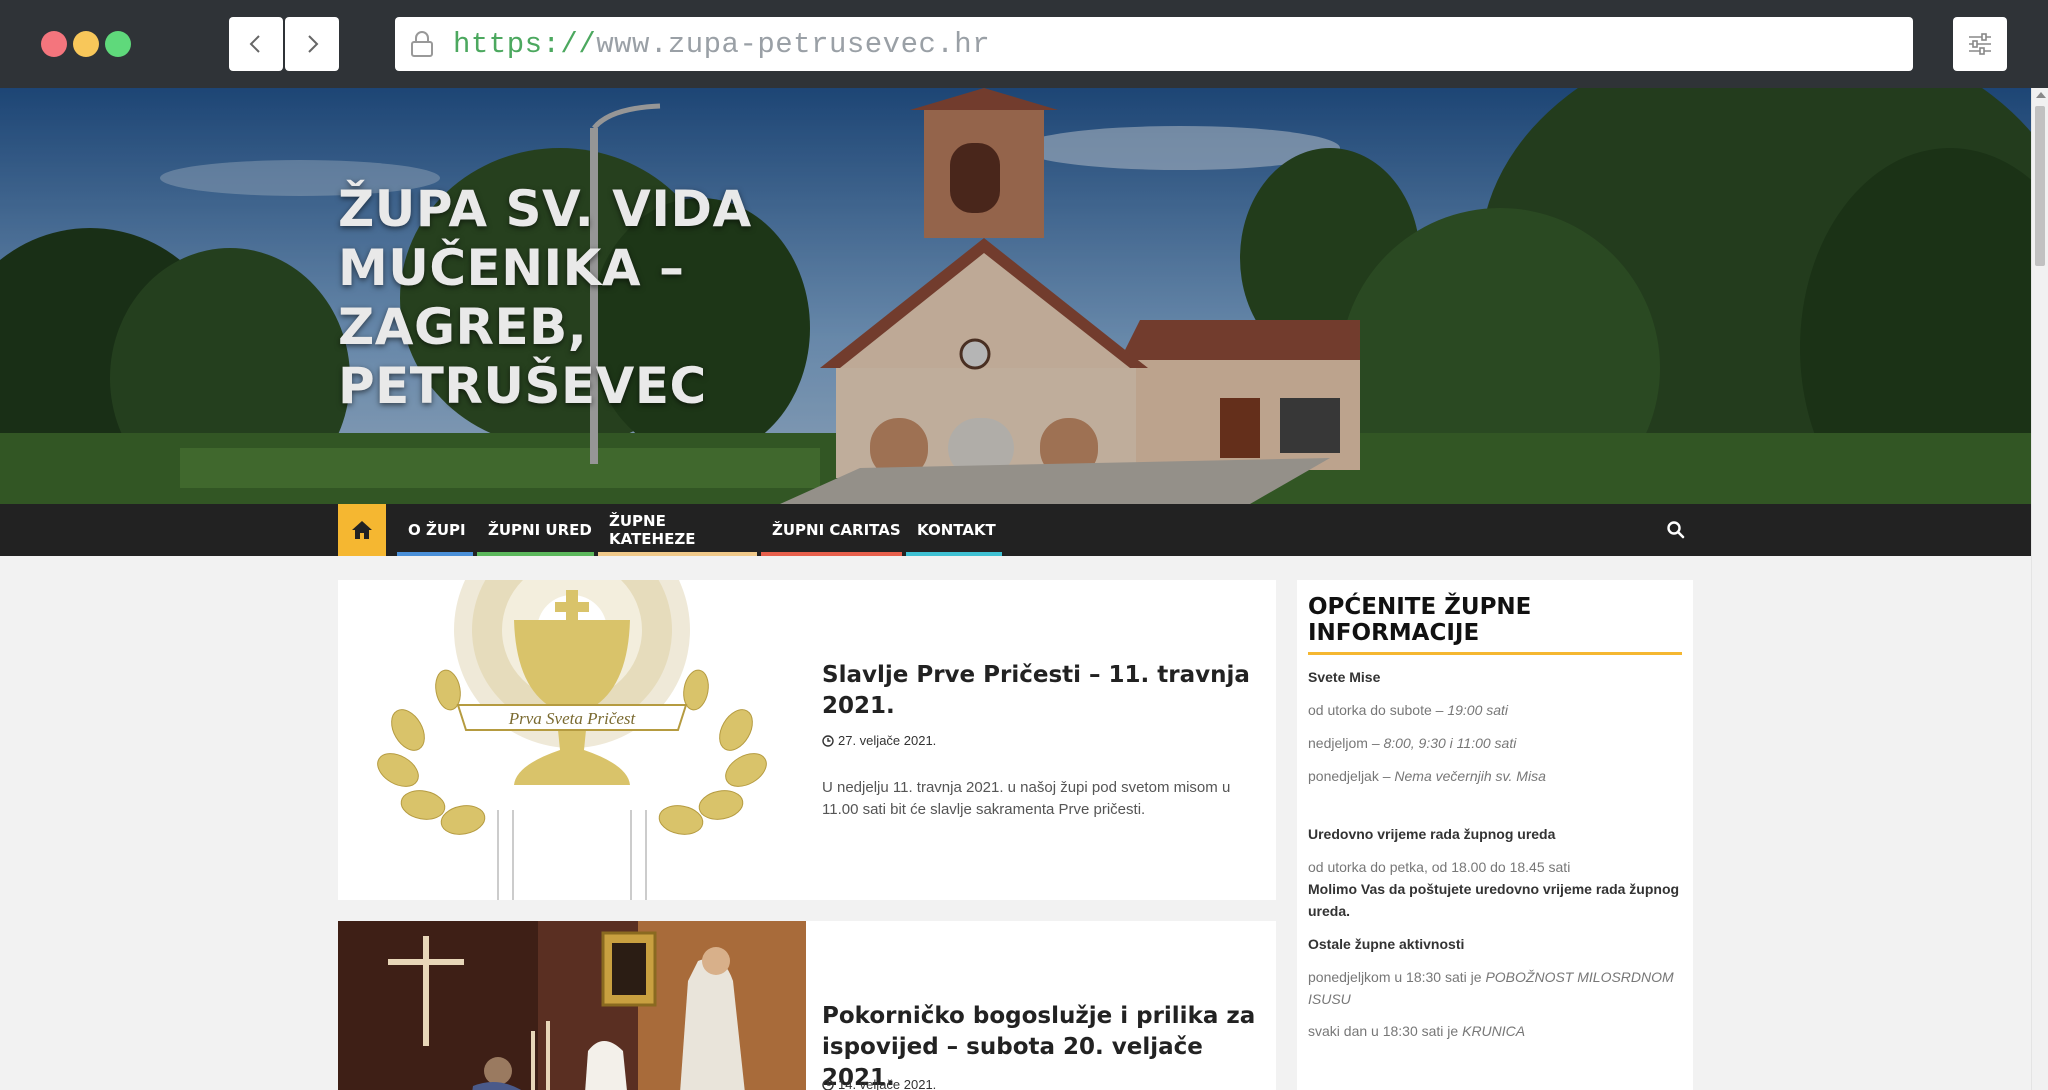 This screenshot has width=2048, height=1090. Describe the element at coordinates (1676, 530) in the screenshot. I see `search-icon` at that location.